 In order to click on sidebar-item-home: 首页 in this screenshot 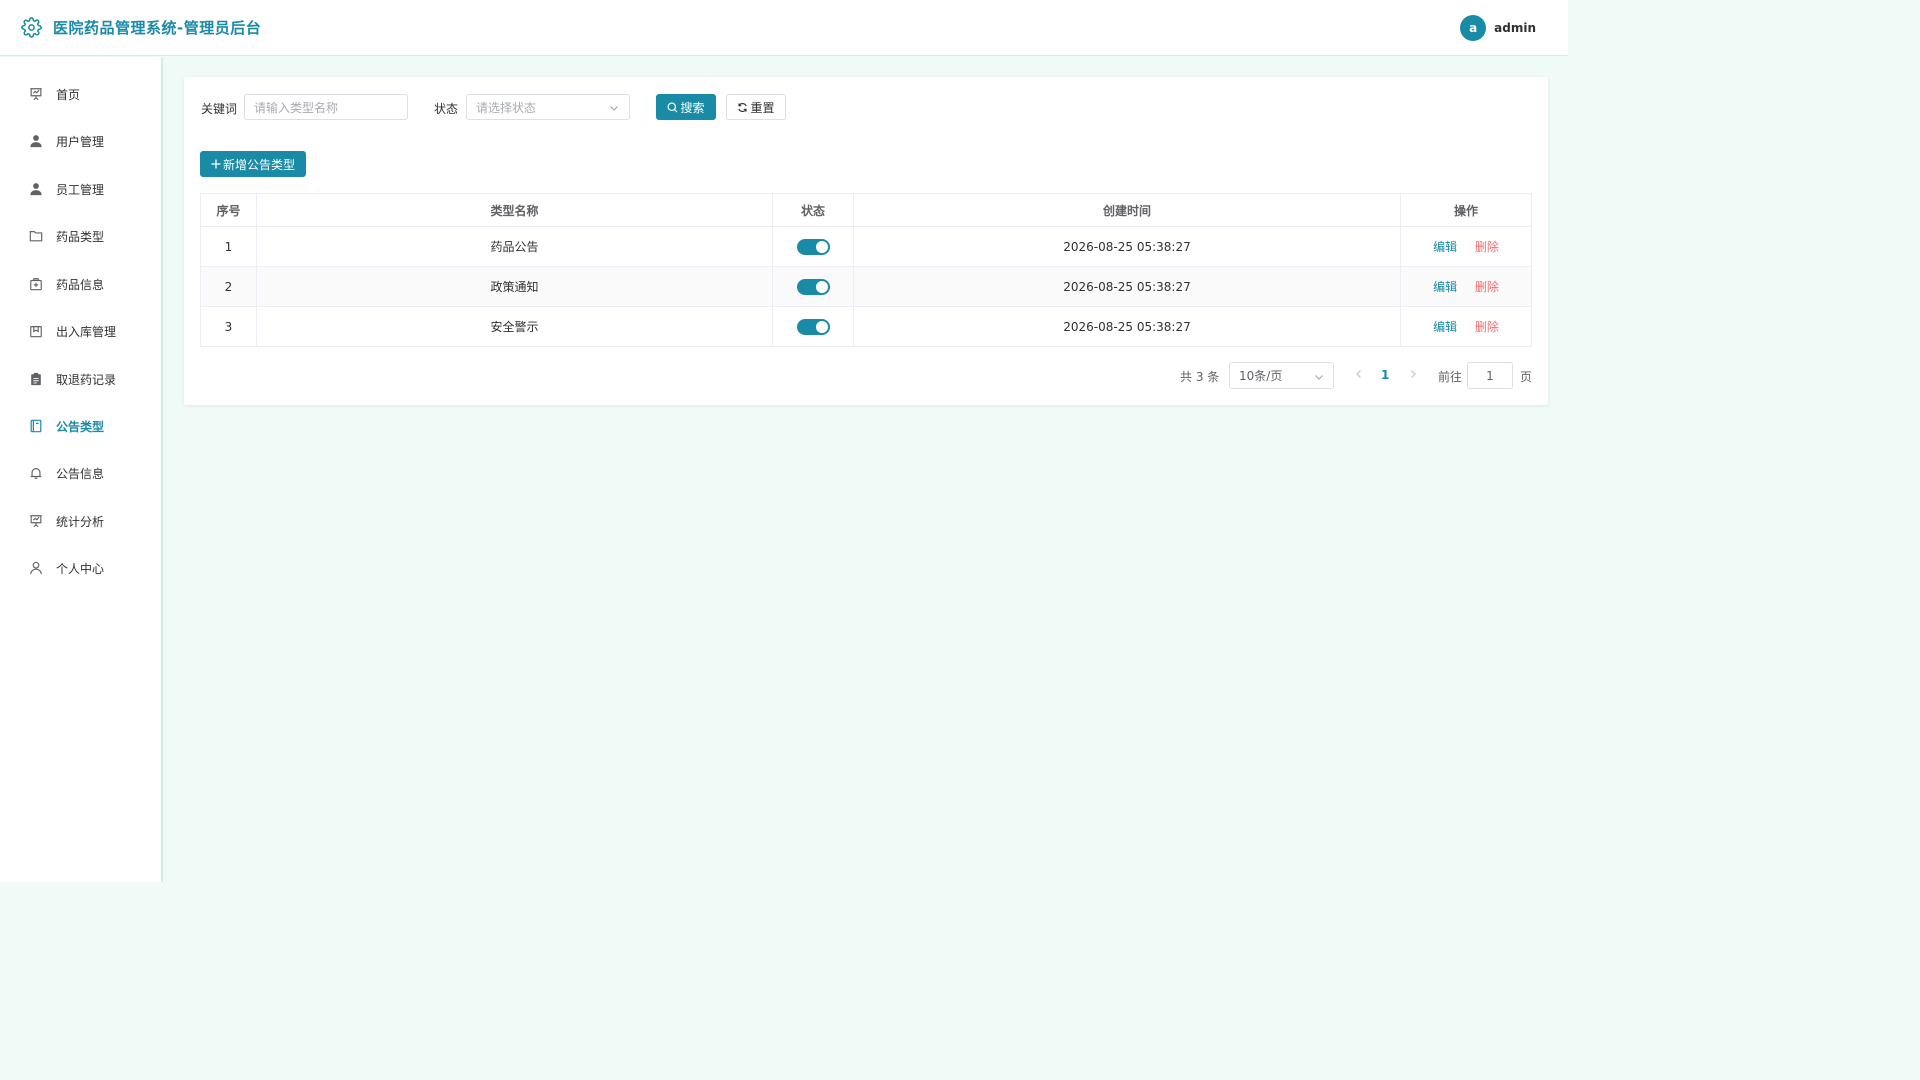, I will do `click(80, 94)`.